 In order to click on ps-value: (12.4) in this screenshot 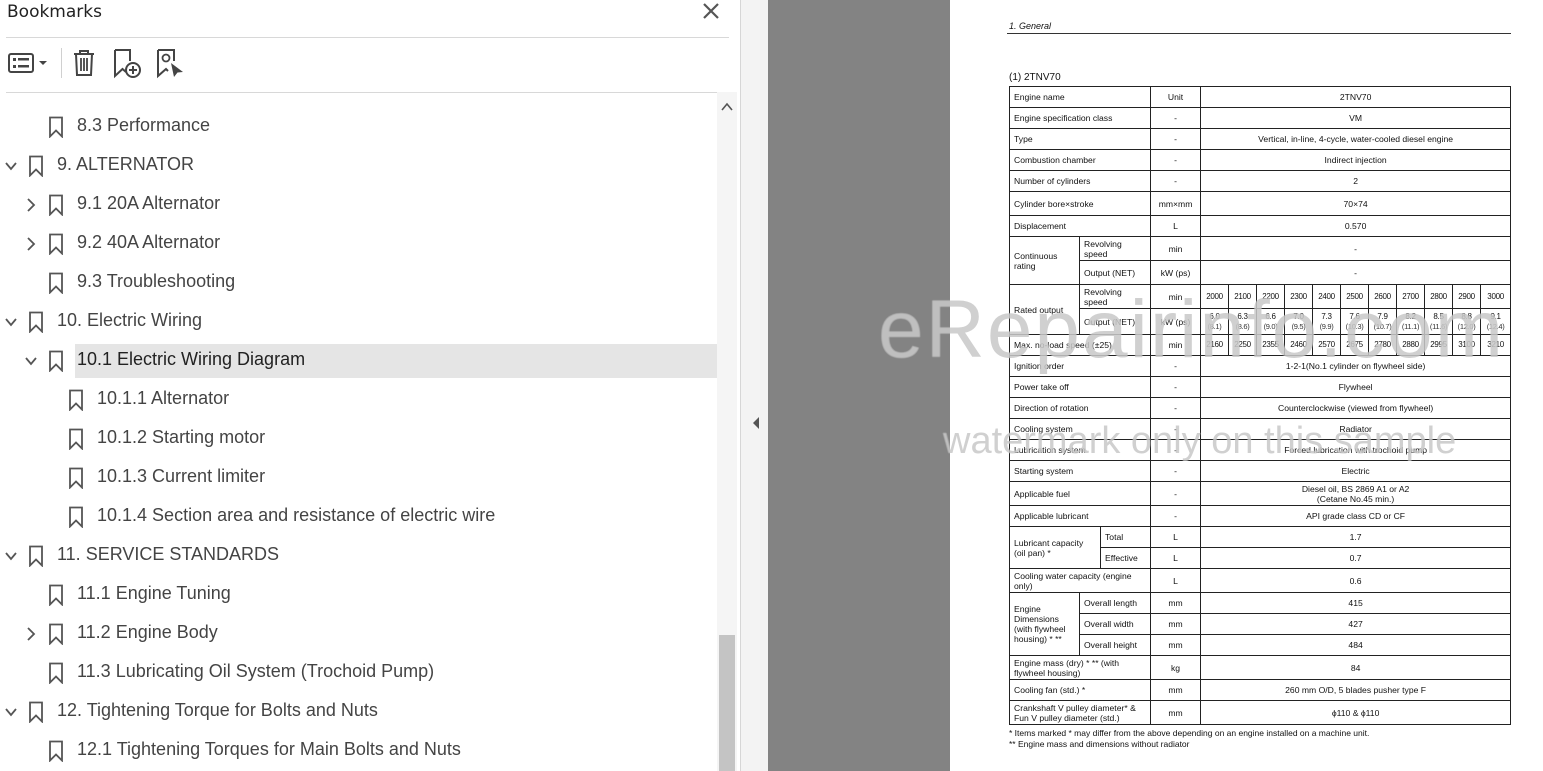, I will do `click(1495, 326)`.